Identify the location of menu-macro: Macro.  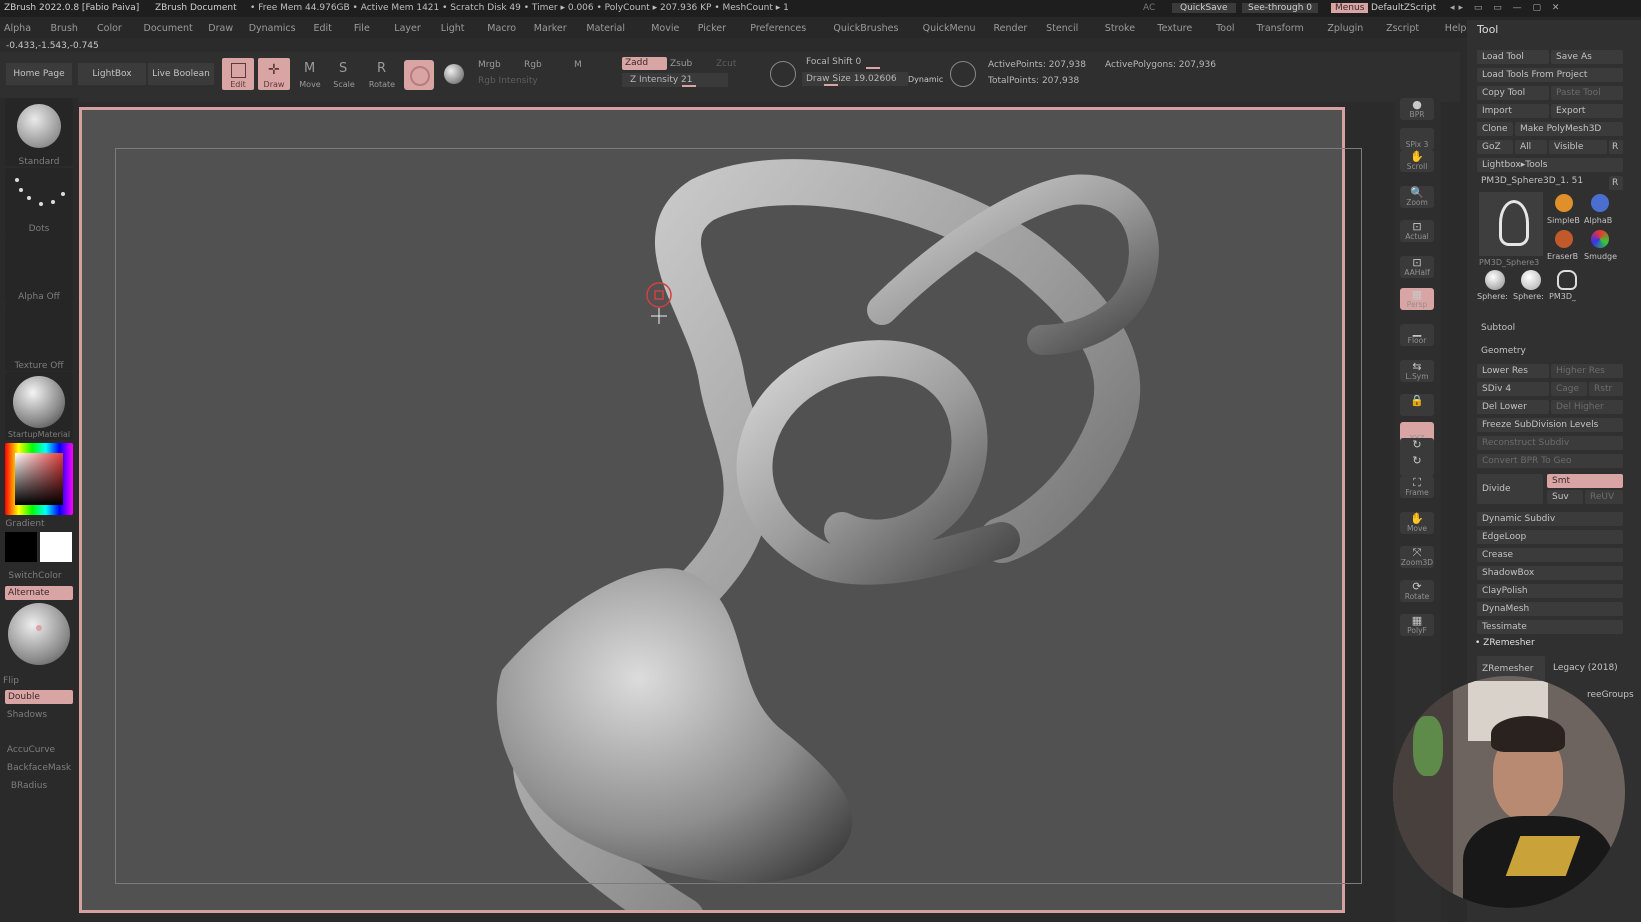
(501, 28).